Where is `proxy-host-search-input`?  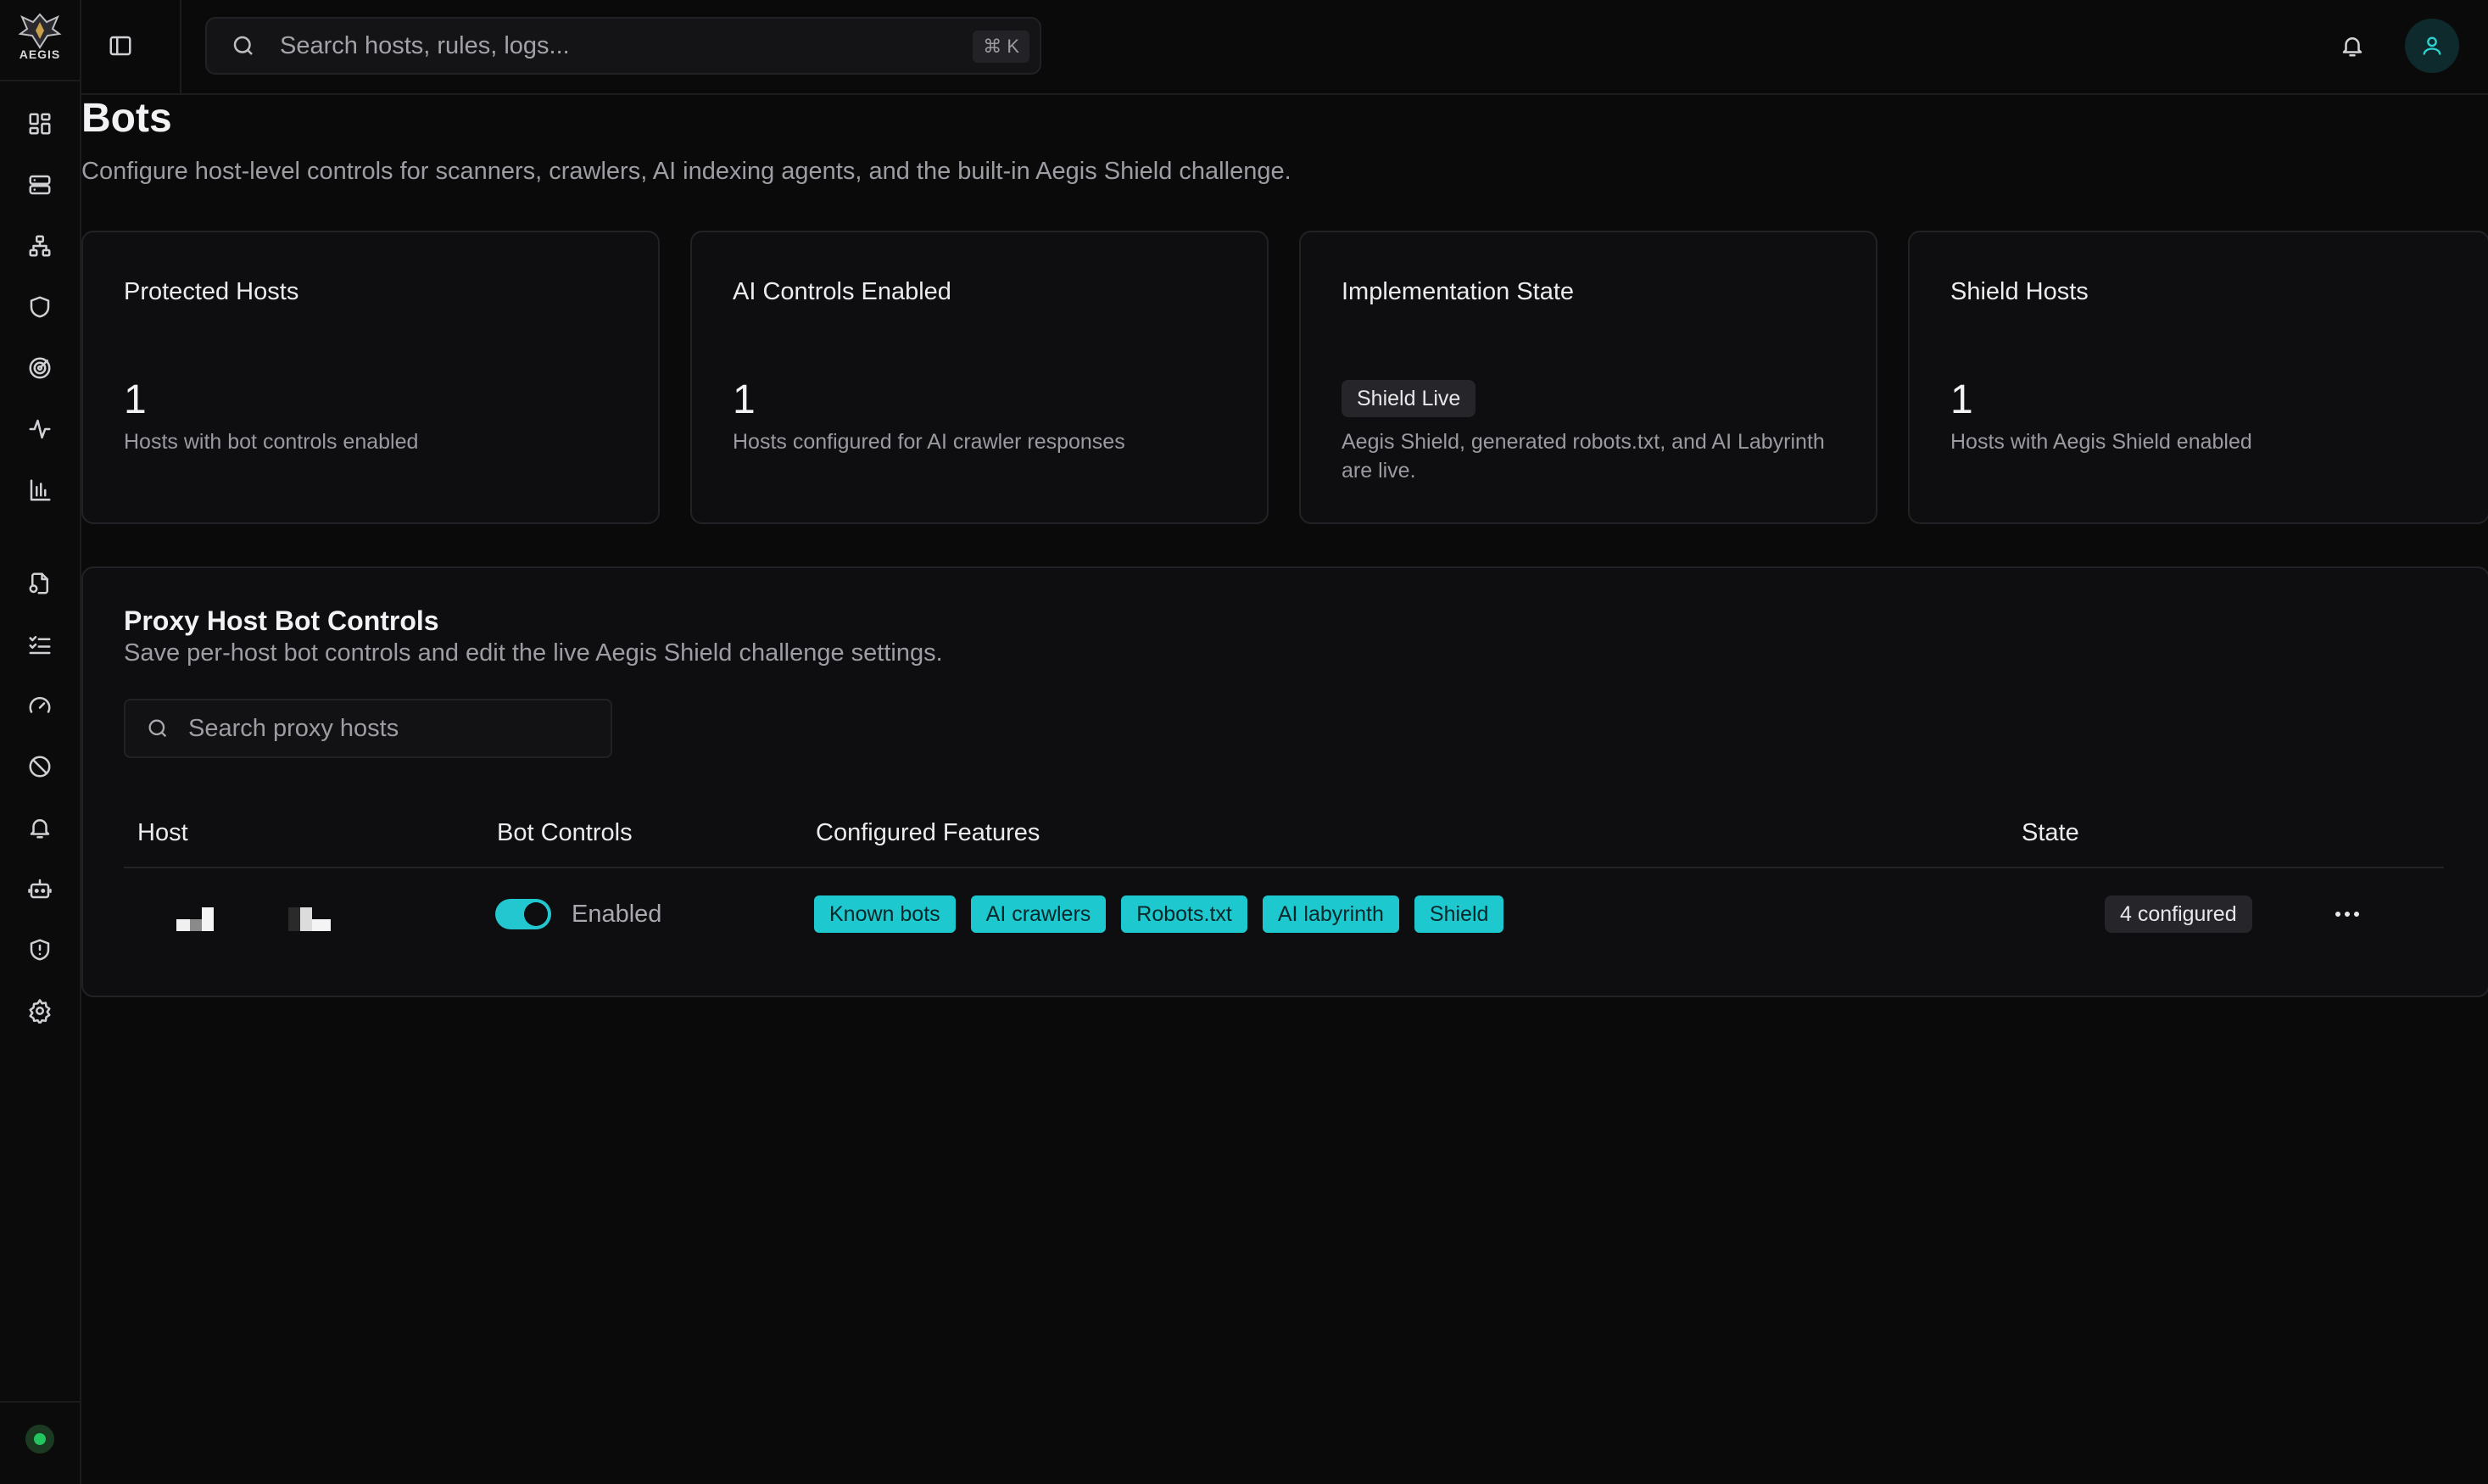 proxy-host-search-input is located at coordinates (392, 728).